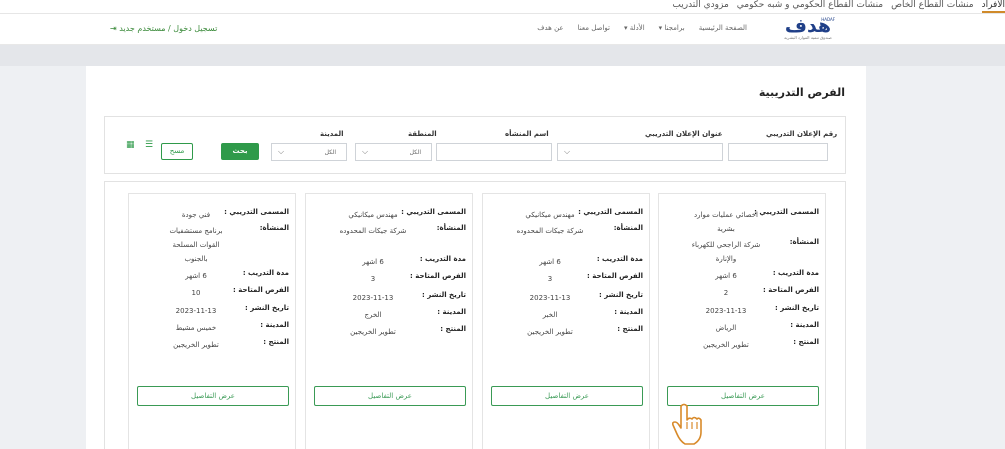  I want to click on card-field-city-value: خميس مشيط, so click(196, 328).